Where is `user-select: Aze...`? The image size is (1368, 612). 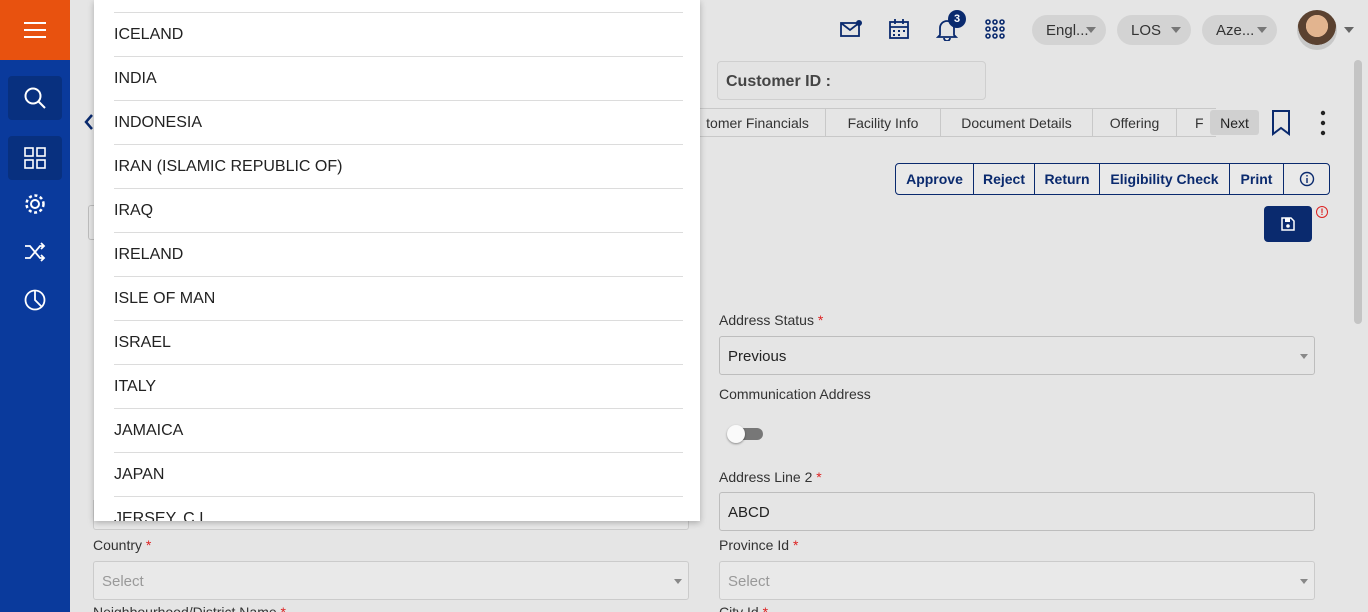
user-select: Aze... is located at coordinates (1239, 30).